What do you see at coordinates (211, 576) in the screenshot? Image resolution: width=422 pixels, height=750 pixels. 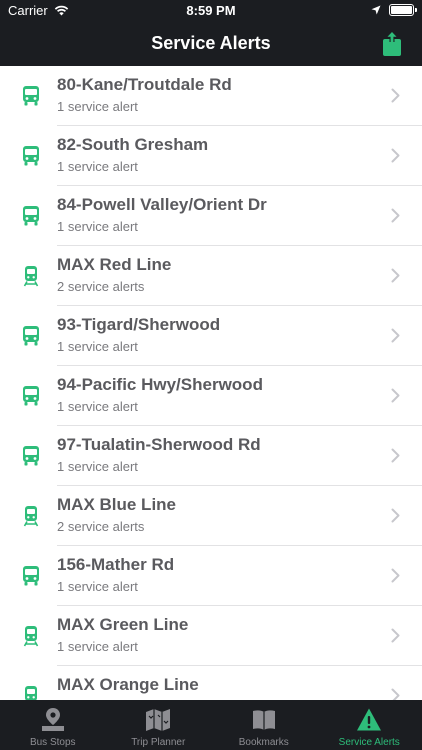 I see `alert-row: 156-Mather Rd 1 service alert` at bounding box center [211, 576].